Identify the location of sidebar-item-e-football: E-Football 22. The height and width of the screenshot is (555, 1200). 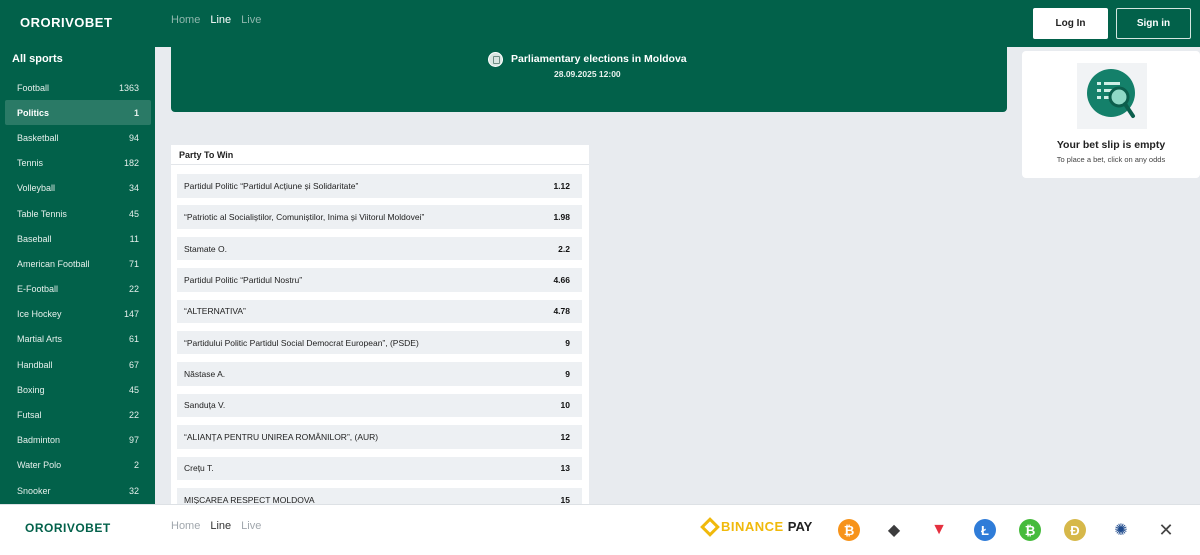
(78, 289).